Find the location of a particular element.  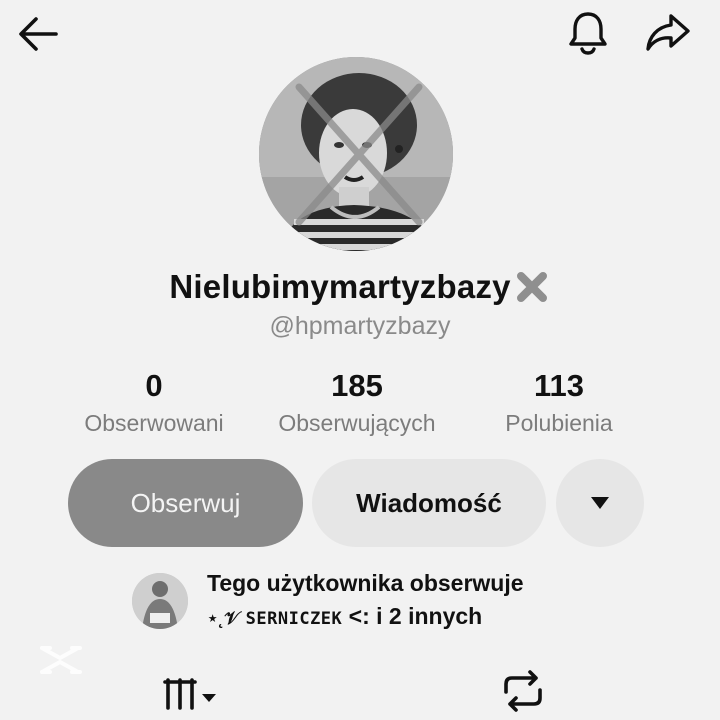

stat-likes-value: 113 is located at coordinates (558, 385).